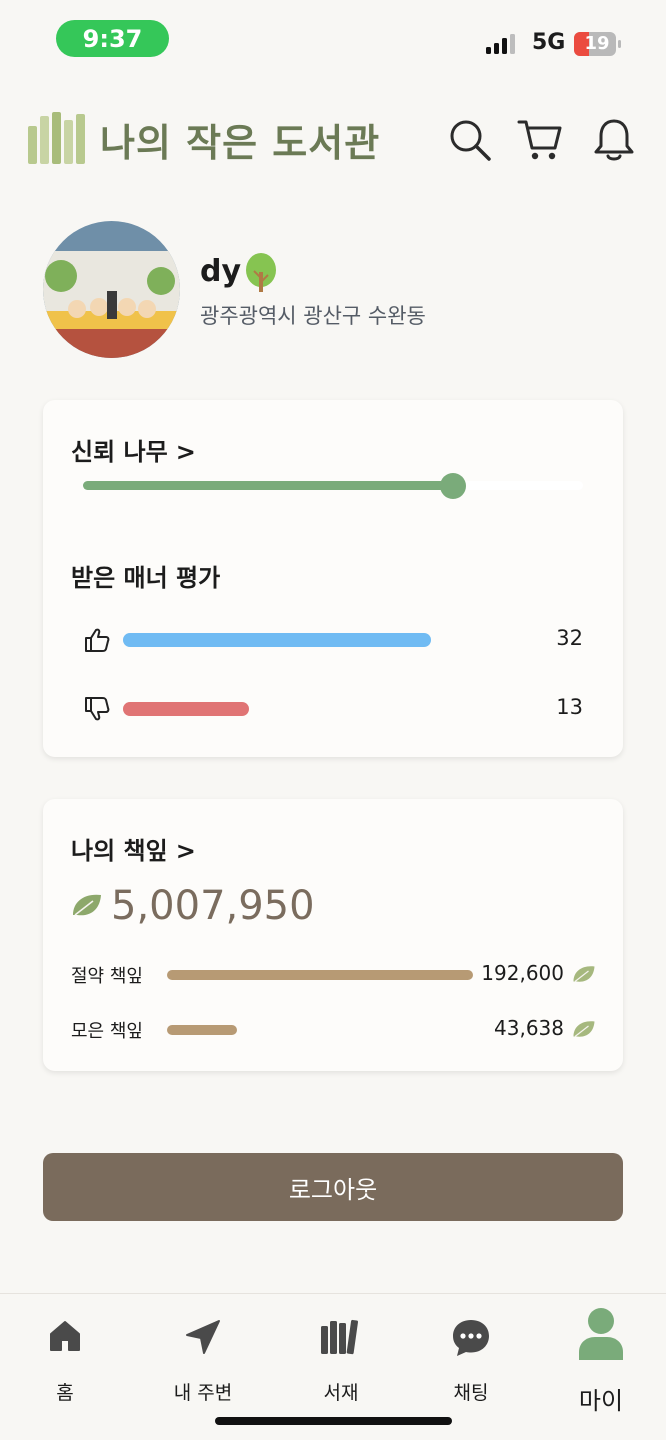  I want to click on search-icon, so click(470, 140).